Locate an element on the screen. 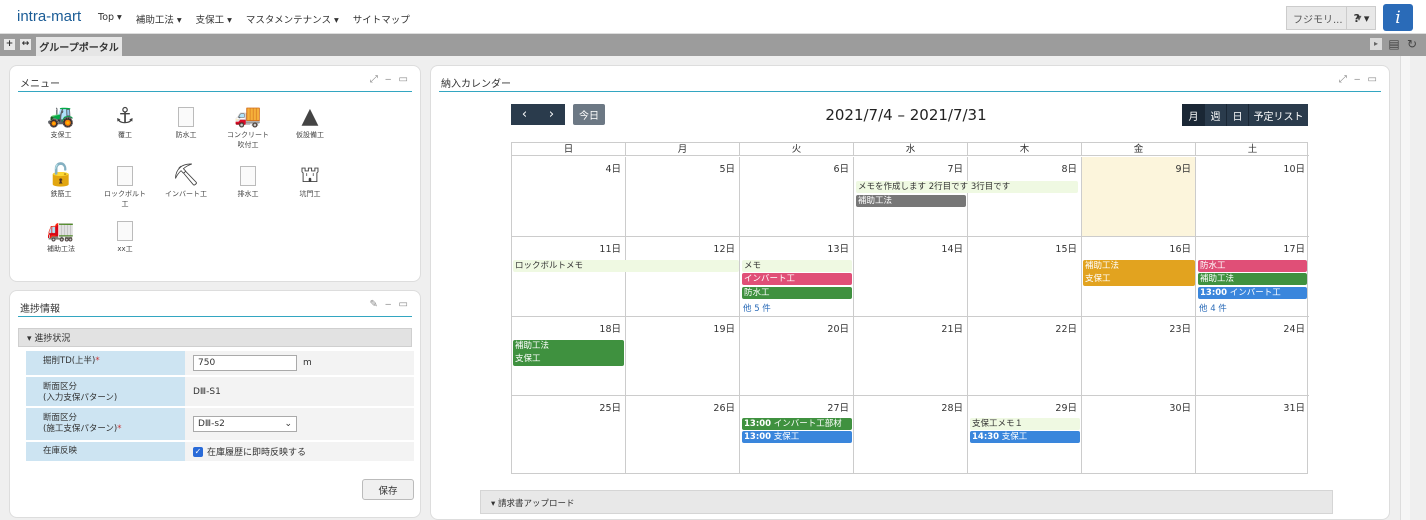 The width and height of the screenshot is (1426, 520). day-cell: 12日 is located at coordinates (683, 277).